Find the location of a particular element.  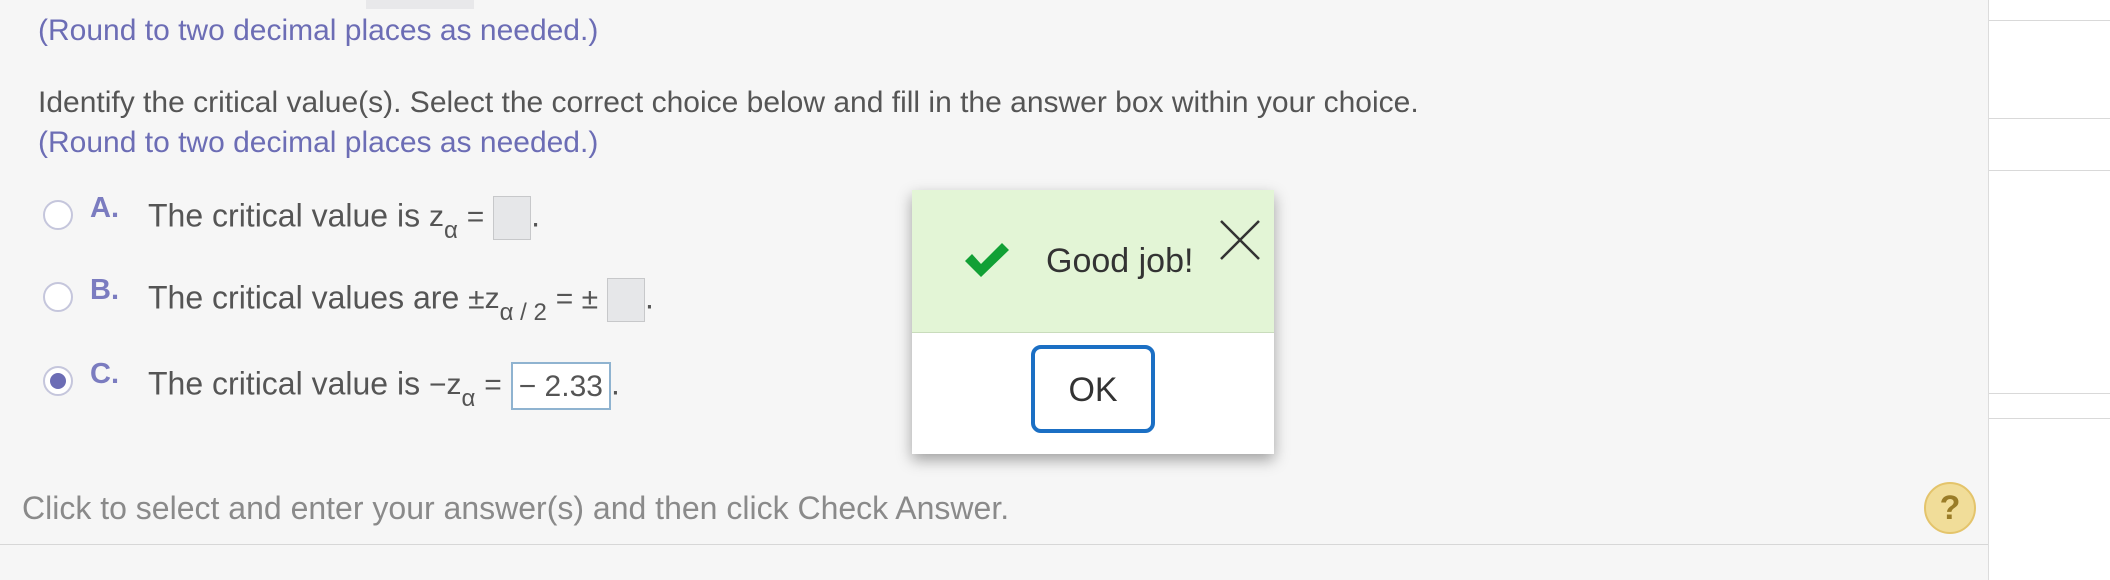

choice-c-radio is located at coordinates (58, 381).